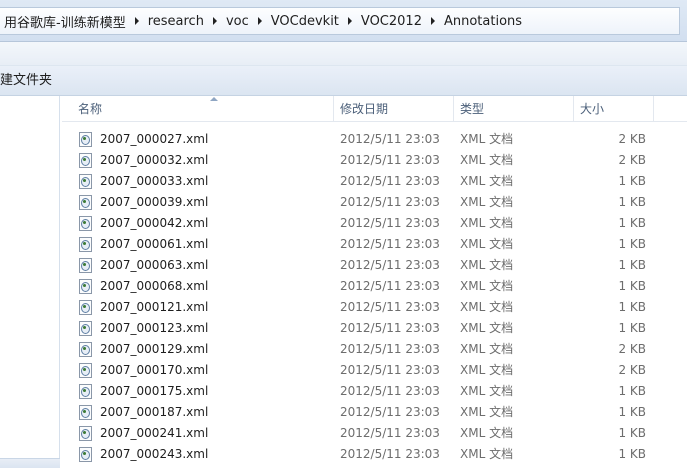 The width and height of the screenshot is (687, 468). I want to click on file-row: 2007_000129.xml 2012/5/11 23:03 XML 文档 2 KB, so click(374, 349).